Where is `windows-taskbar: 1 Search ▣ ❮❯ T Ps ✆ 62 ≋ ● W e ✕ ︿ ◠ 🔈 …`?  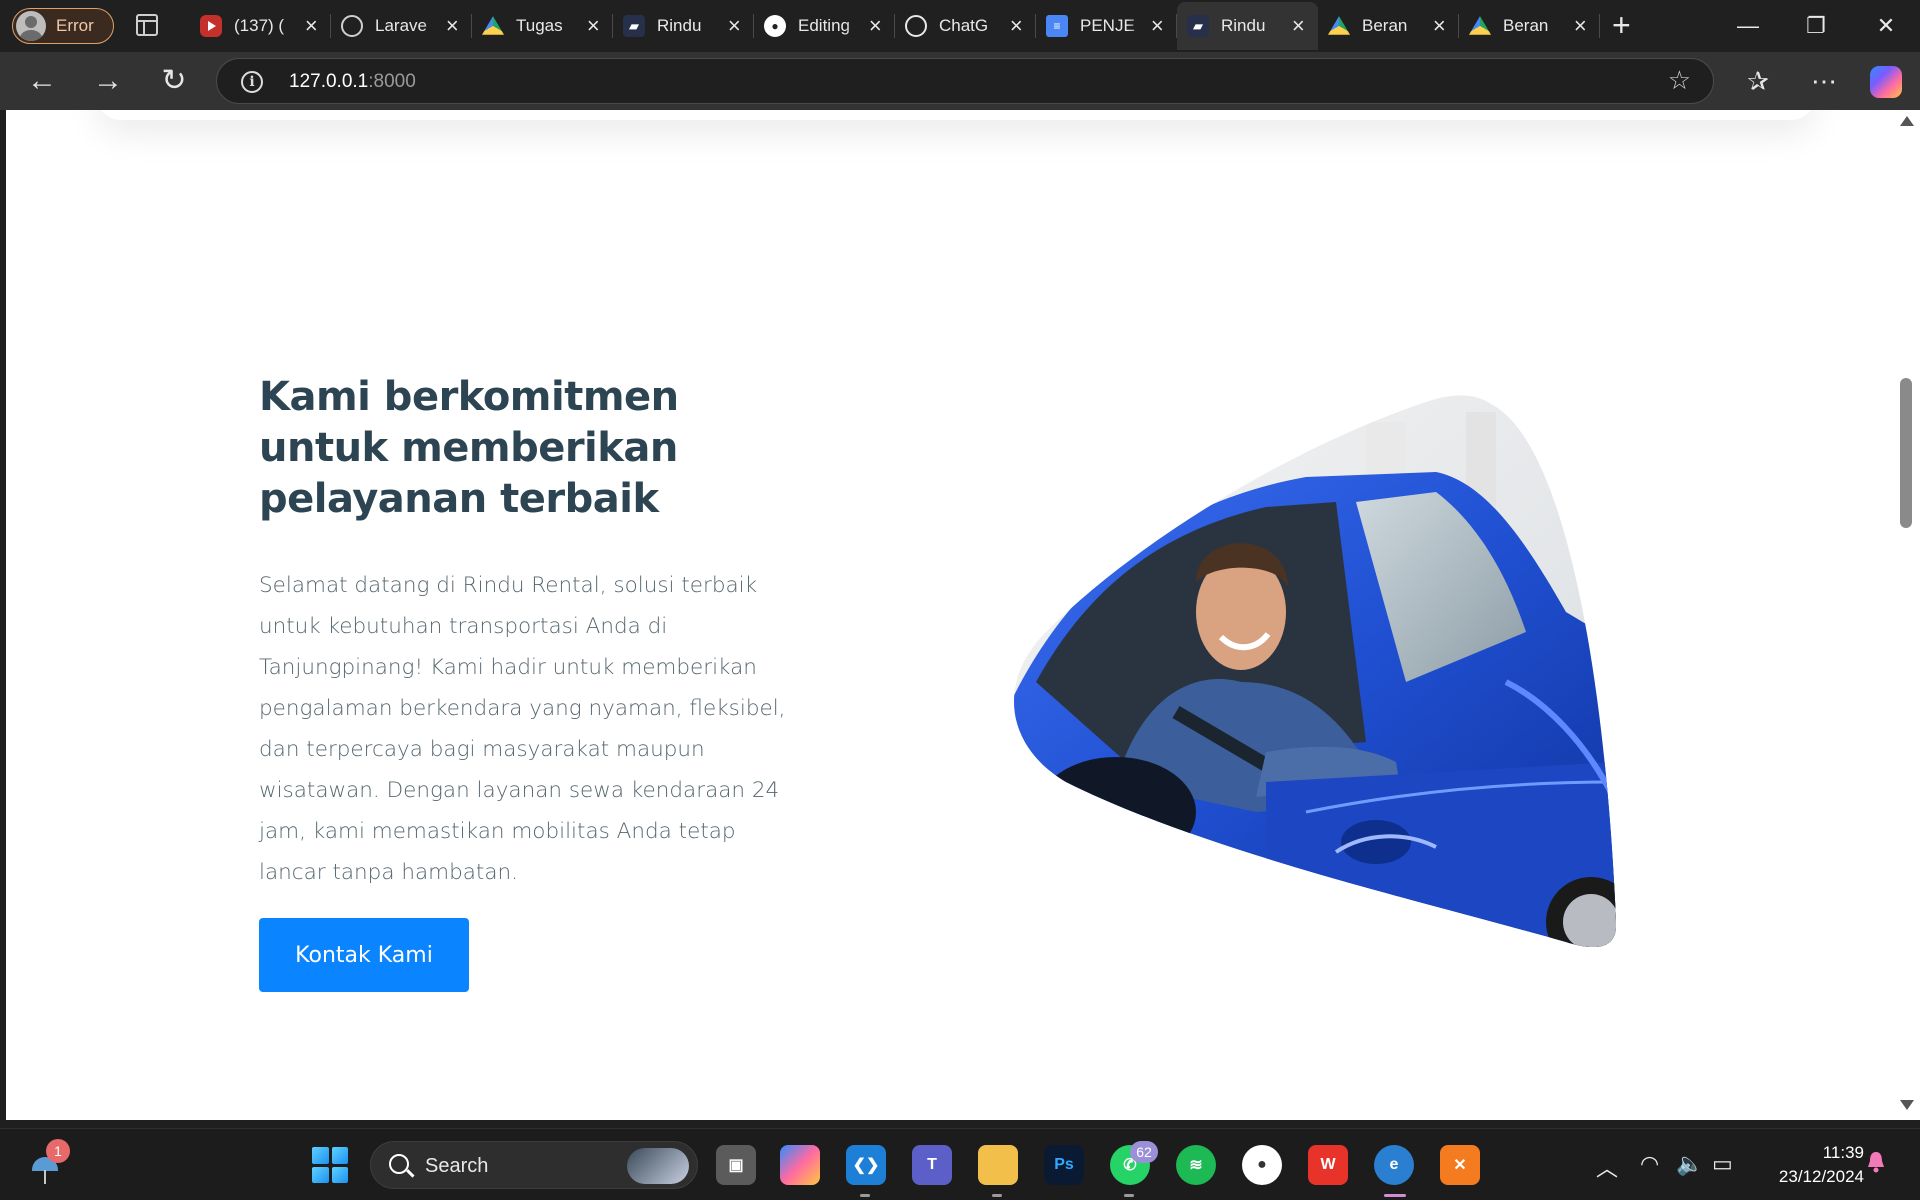 windows-taskbar: 1 Search ▣ ❮❯ T Ps ✆ 62 ≋ ● W e ✕ ︿ ◠ 🔈 … is located at coordinates (960, 1164).